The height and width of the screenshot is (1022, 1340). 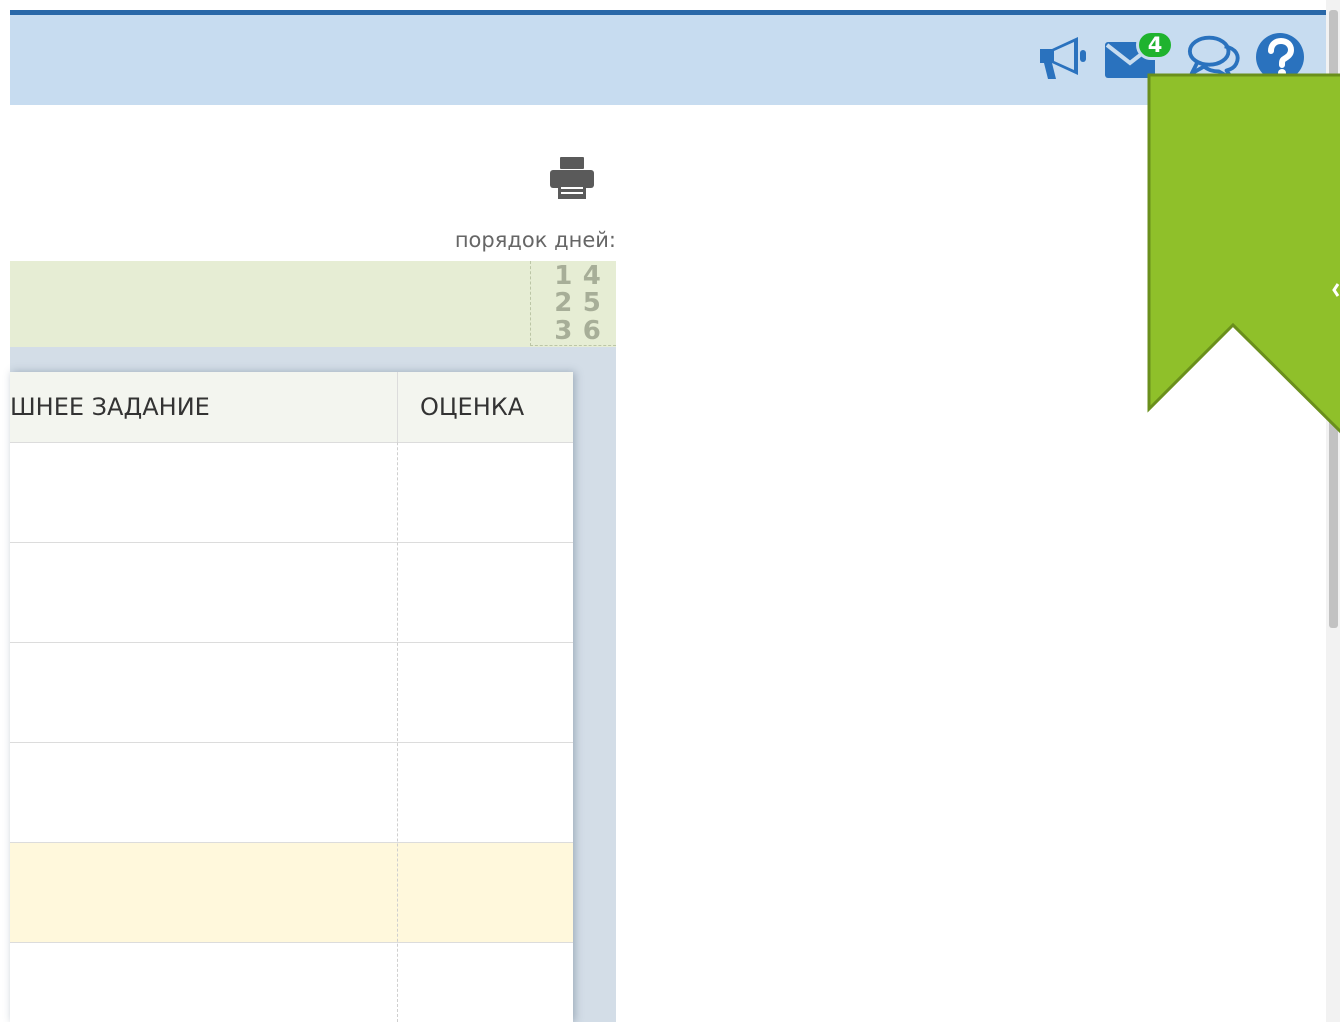 I want to click on column-header-homework: ШНЕЕ ЗАДАНИЕ, so click(x=110, y=407).